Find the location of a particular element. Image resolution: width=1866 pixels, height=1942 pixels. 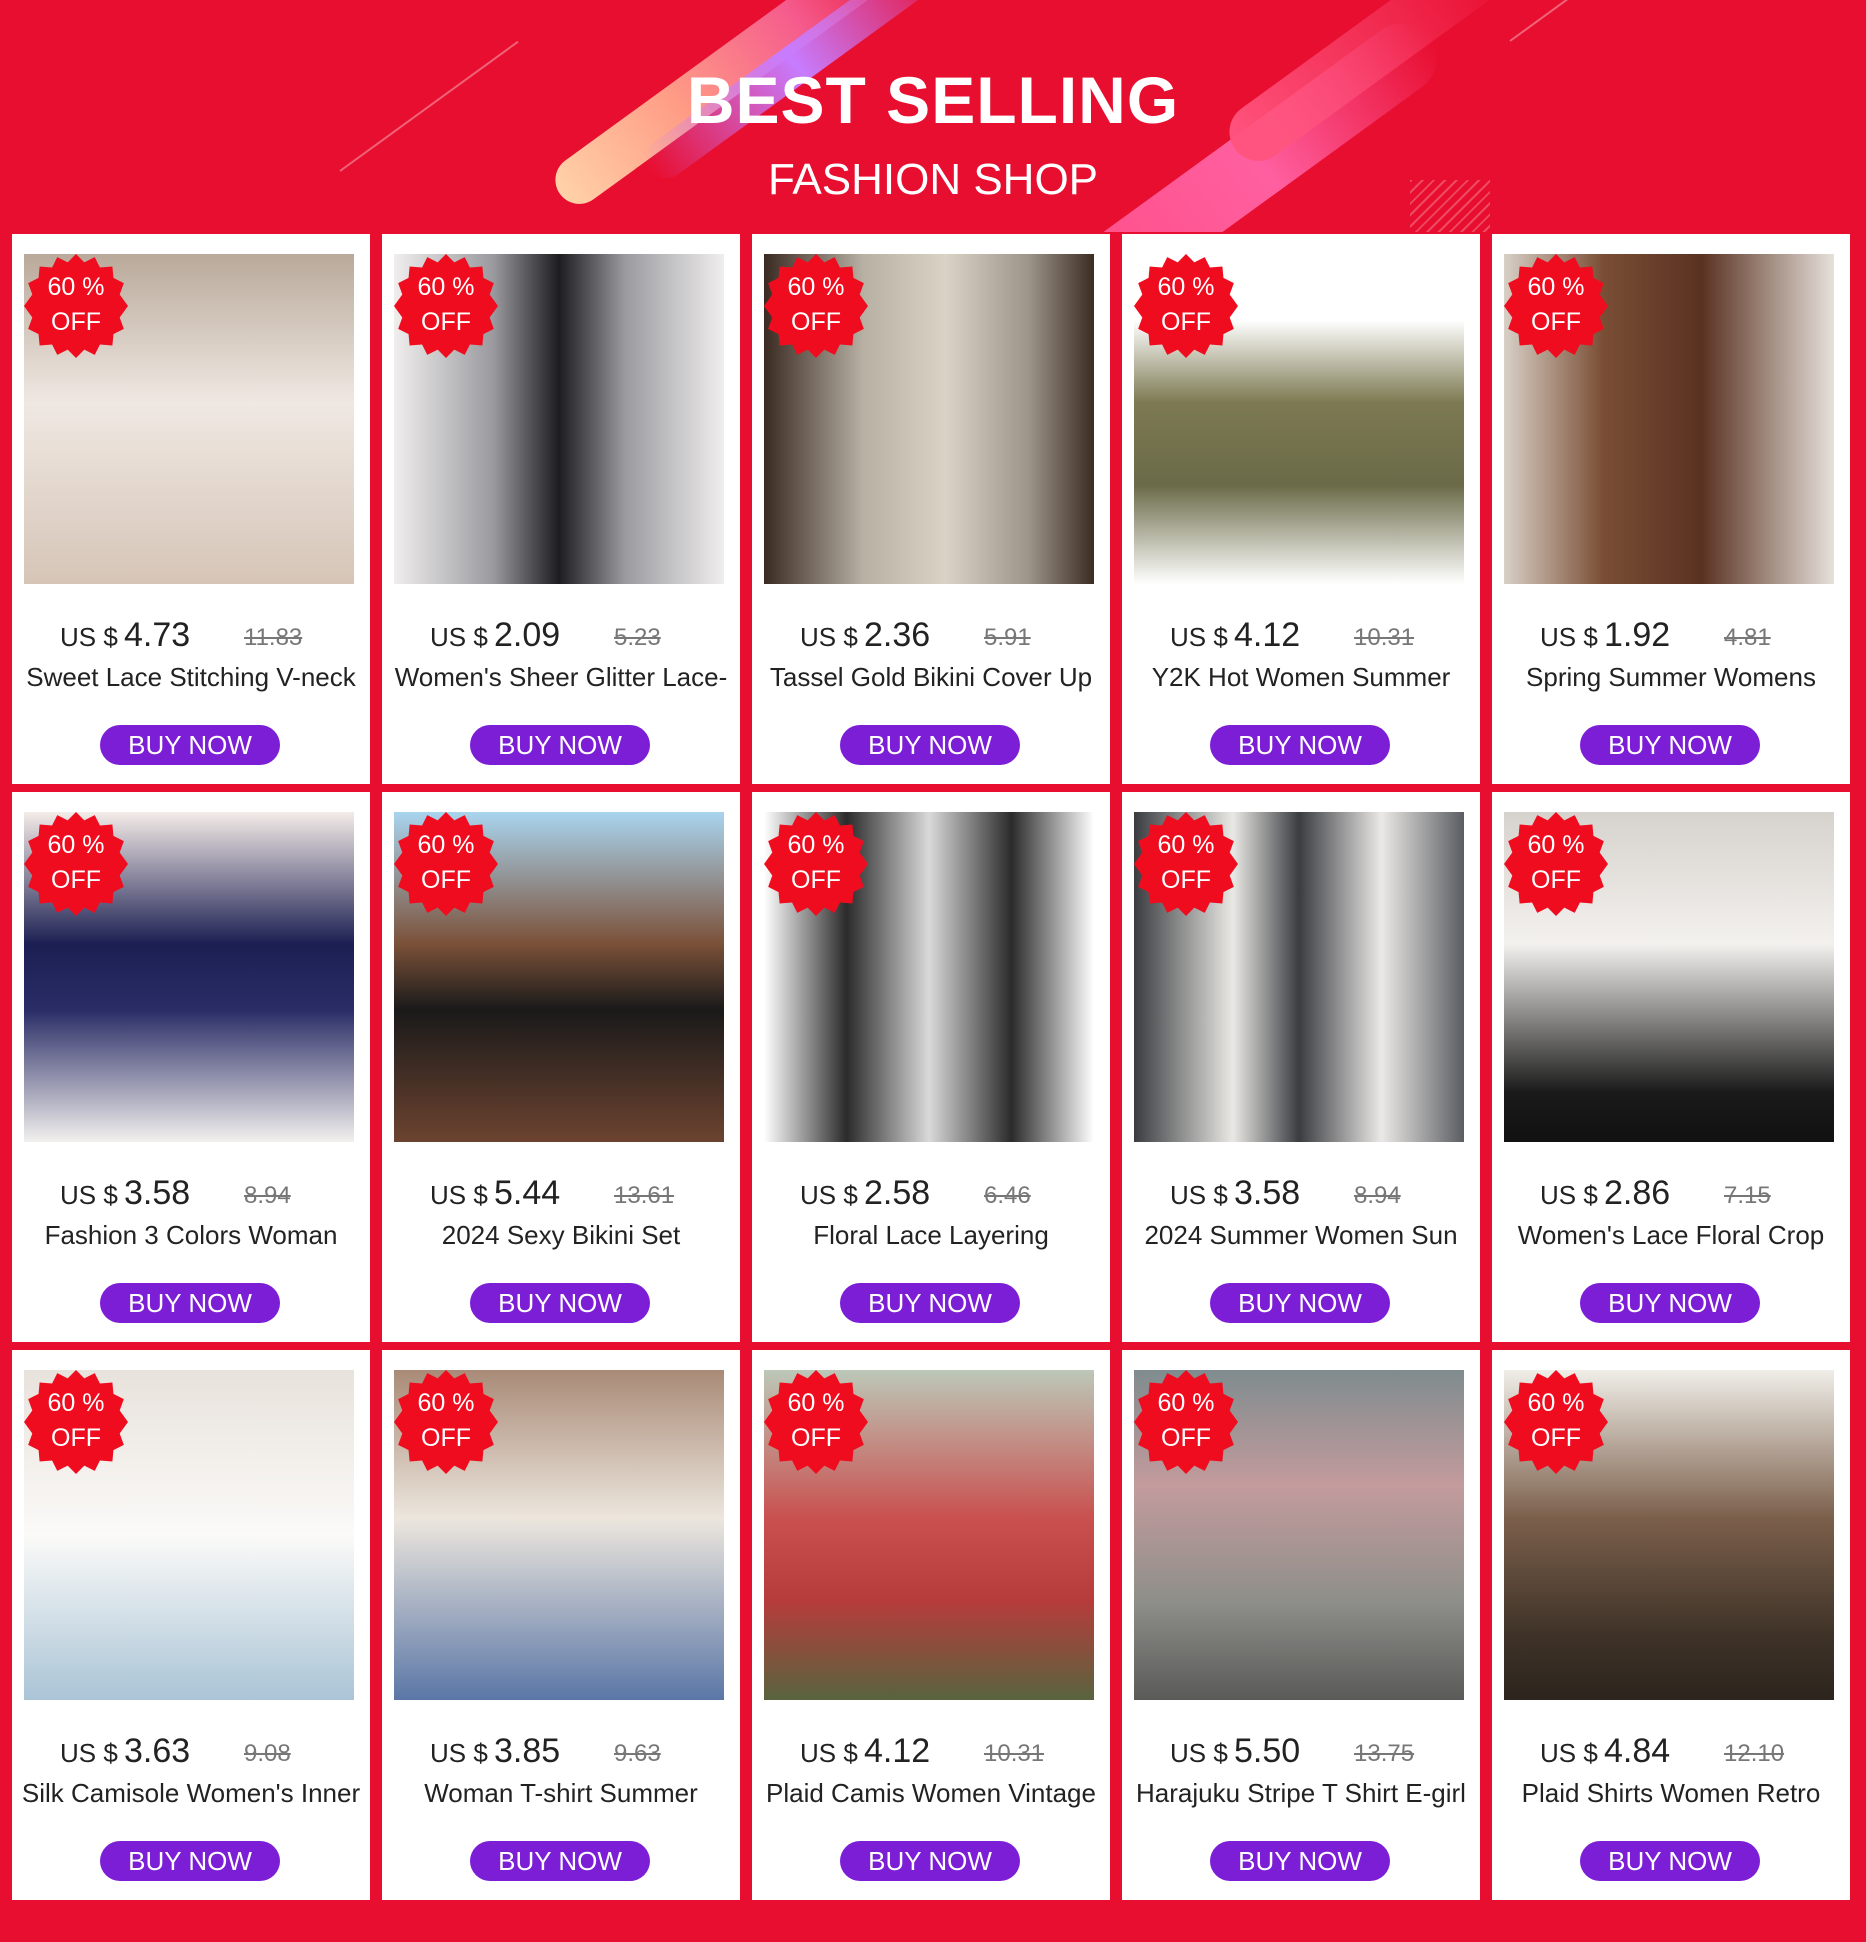

price-row: US $ 2.09 5.23 is located at coordinates (561, 634).